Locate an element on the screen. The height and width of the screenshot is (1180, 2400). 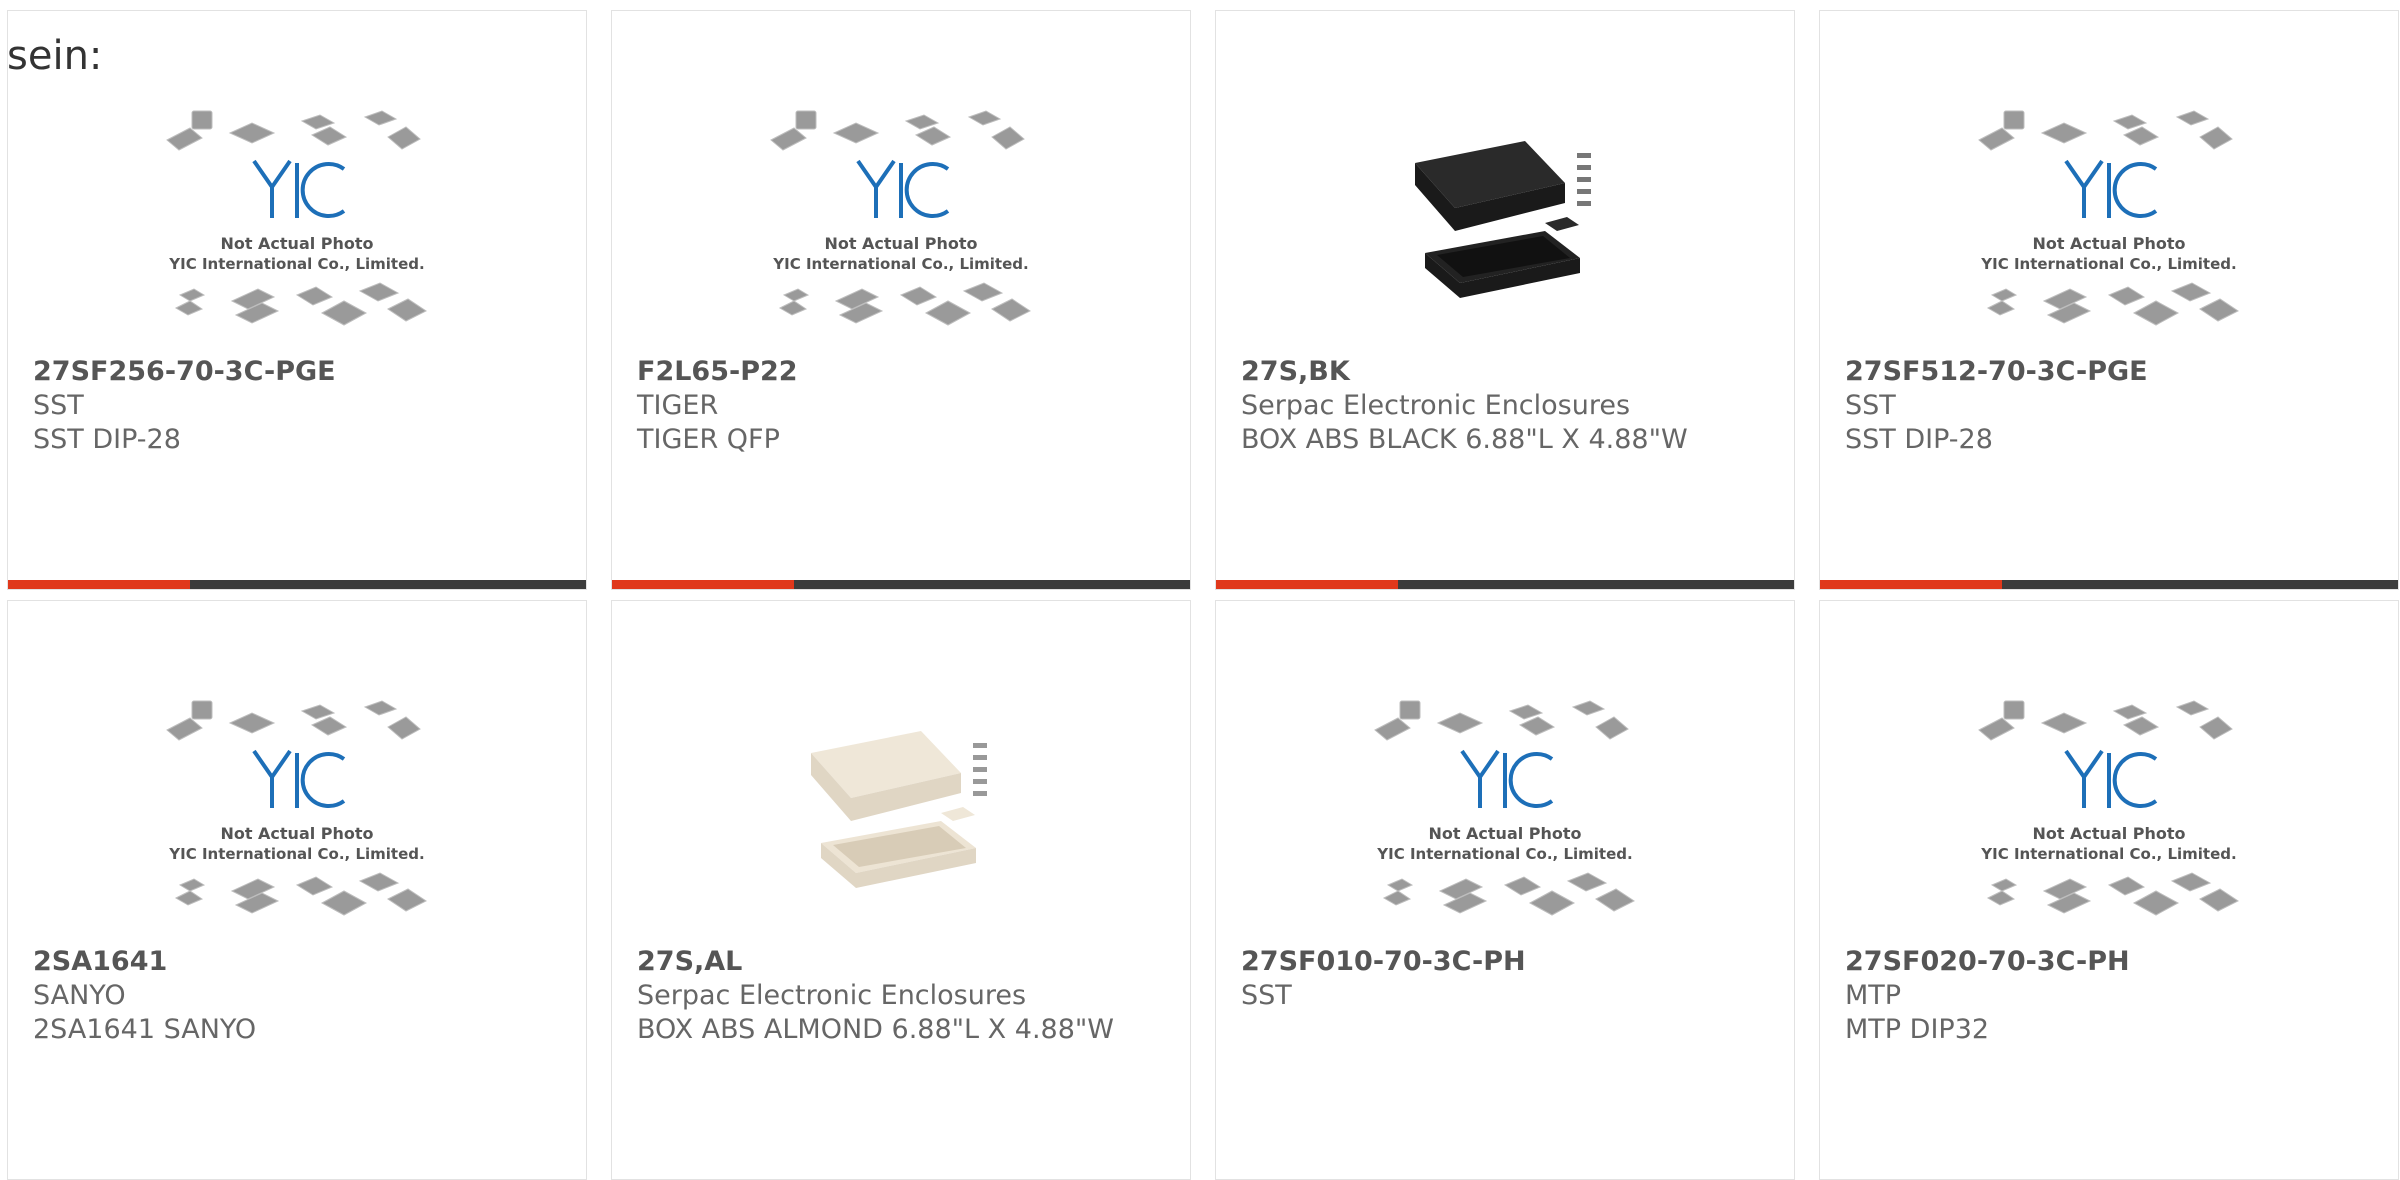
product-info: F2L65-P22 TIGER TIGER QFP is located at coordinates (903, 406).